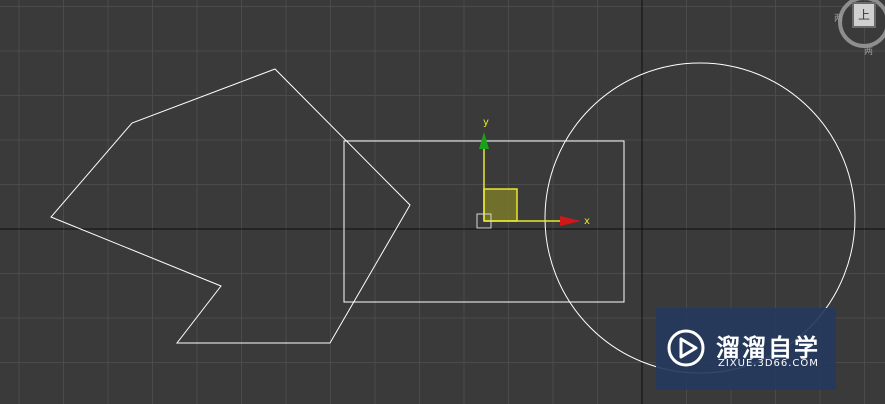  What do you see at coordinates (533, 173) in the screenshot?
I see `move-gizmo: y x` at bounding box center [533, 173].